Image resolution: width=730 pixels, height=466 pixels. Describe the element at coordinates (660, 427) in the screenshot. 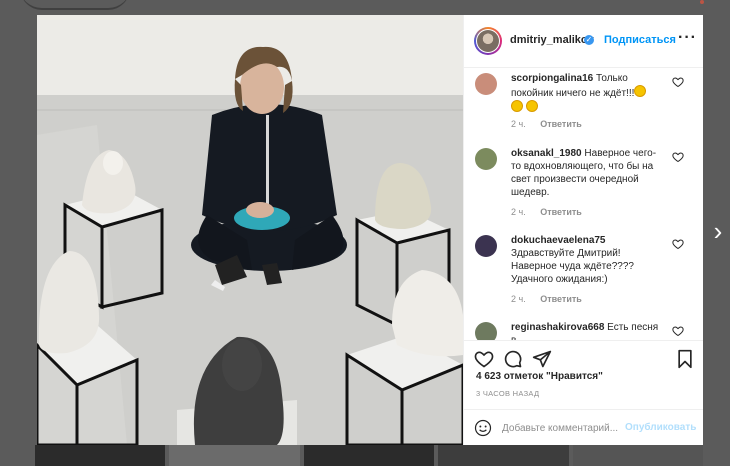

I see `publish-button: Опубликовать` at that location.